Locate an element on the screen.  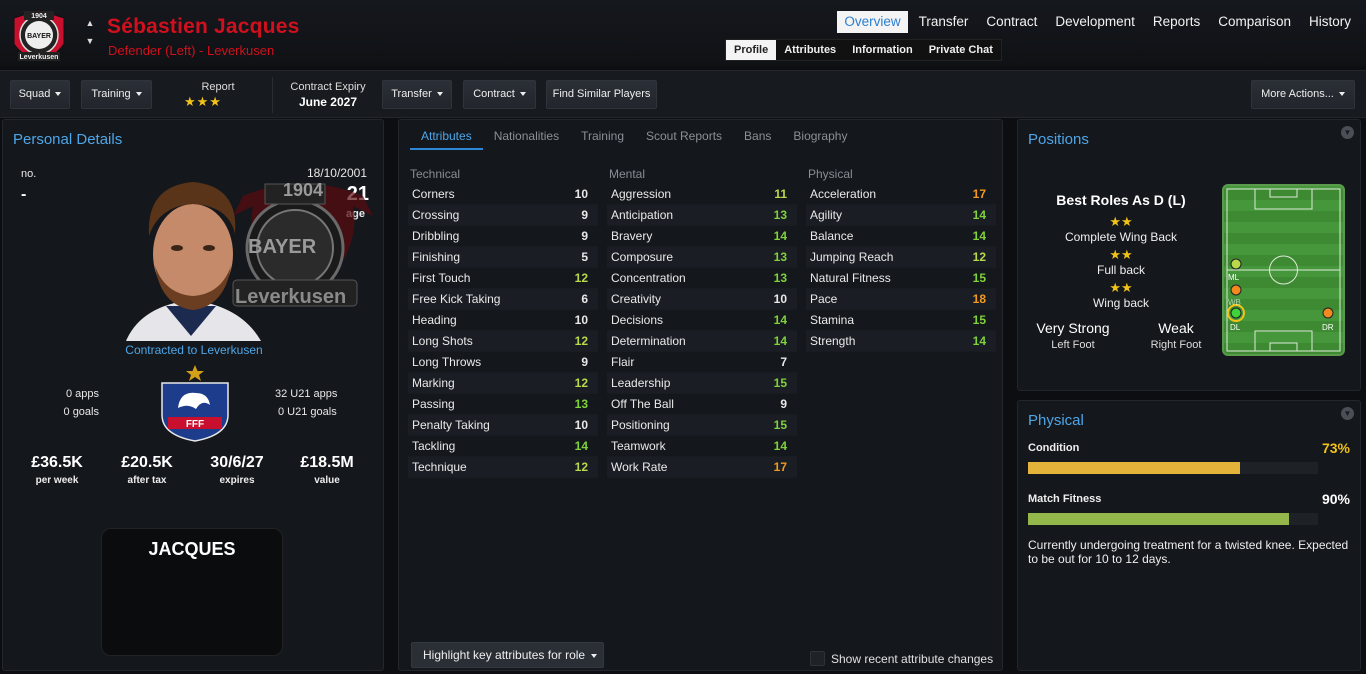
attribute-row-passing: Passing 13 is located at coordinates (503, 404).